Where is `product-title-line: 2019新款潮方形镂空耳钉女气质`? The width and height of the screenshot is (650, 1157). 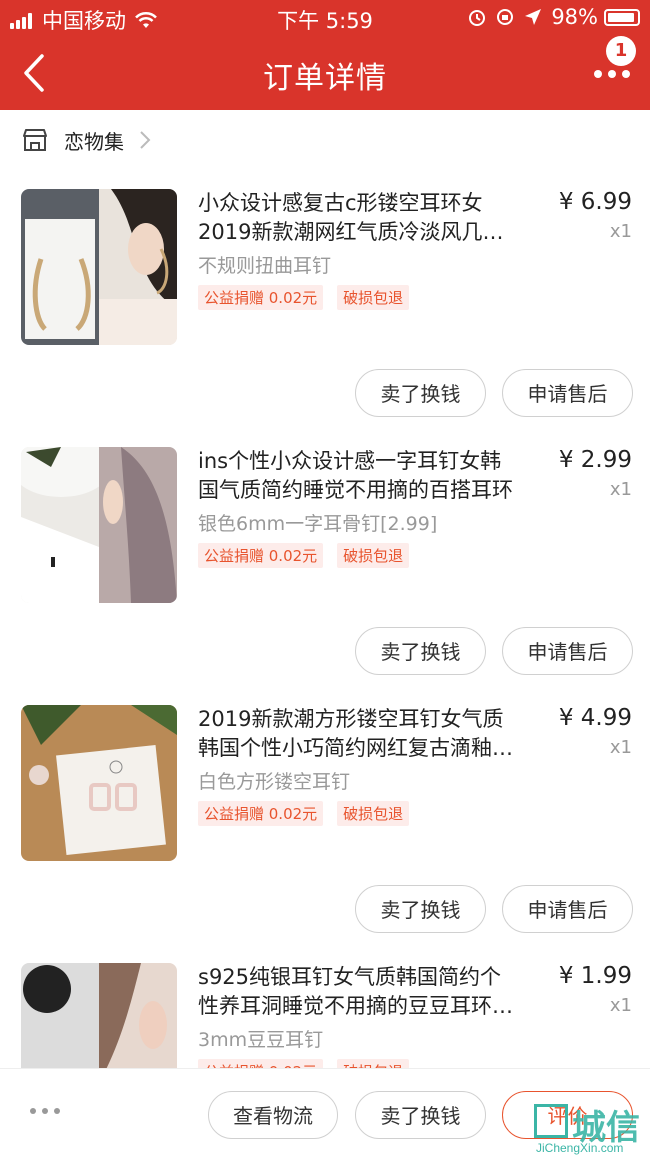
product-title-line: 2019新款潮方形镂空耳钉女气质 is located at coordinates (351, 719).